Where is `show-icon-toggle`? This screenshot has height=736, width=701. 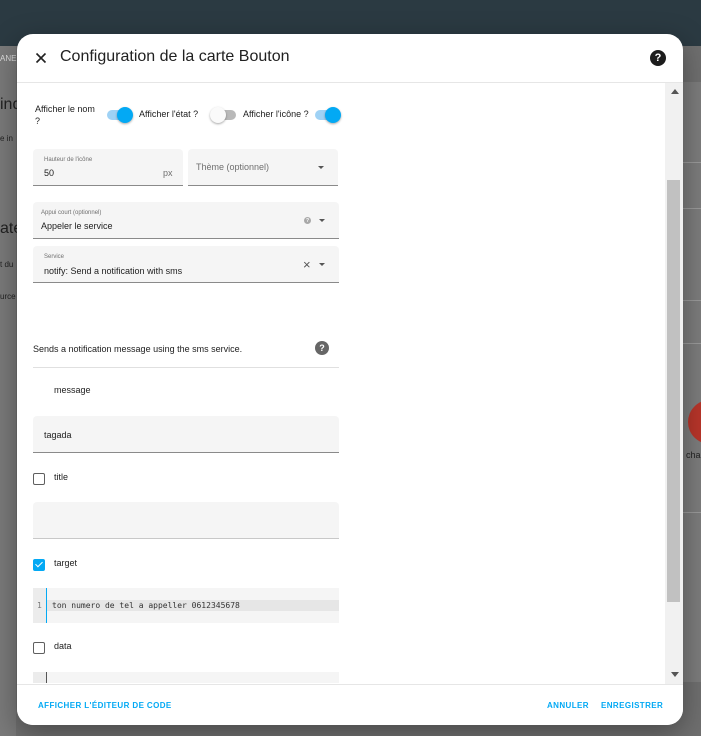 show-icon-toggle is located at coordinates (328, 115).